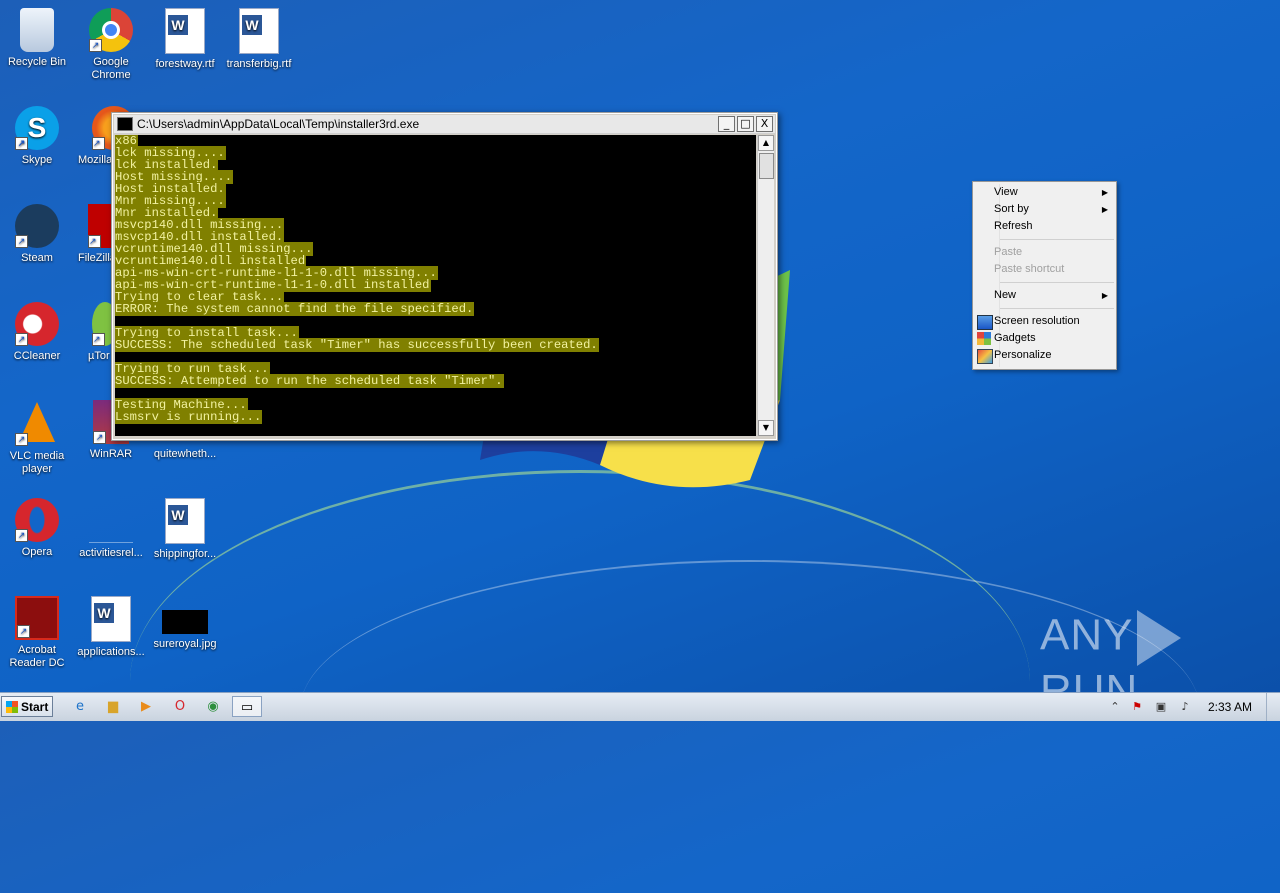 This screenshot has height=893, width=1280. I want to click on desktop-icon-label: Opera, so click(37, 552).